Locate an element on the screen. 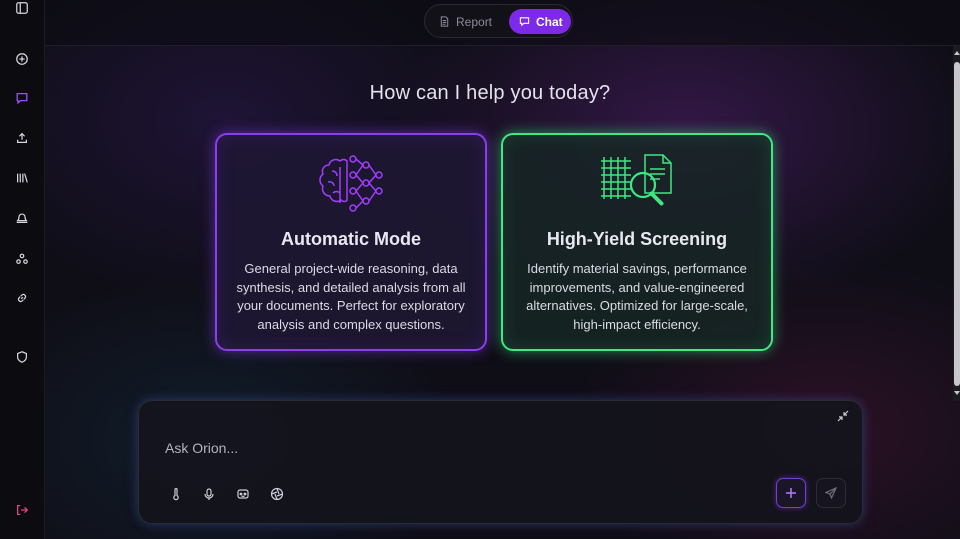 The image size is (960, 539). security-button is located at coordinates (22, 357).